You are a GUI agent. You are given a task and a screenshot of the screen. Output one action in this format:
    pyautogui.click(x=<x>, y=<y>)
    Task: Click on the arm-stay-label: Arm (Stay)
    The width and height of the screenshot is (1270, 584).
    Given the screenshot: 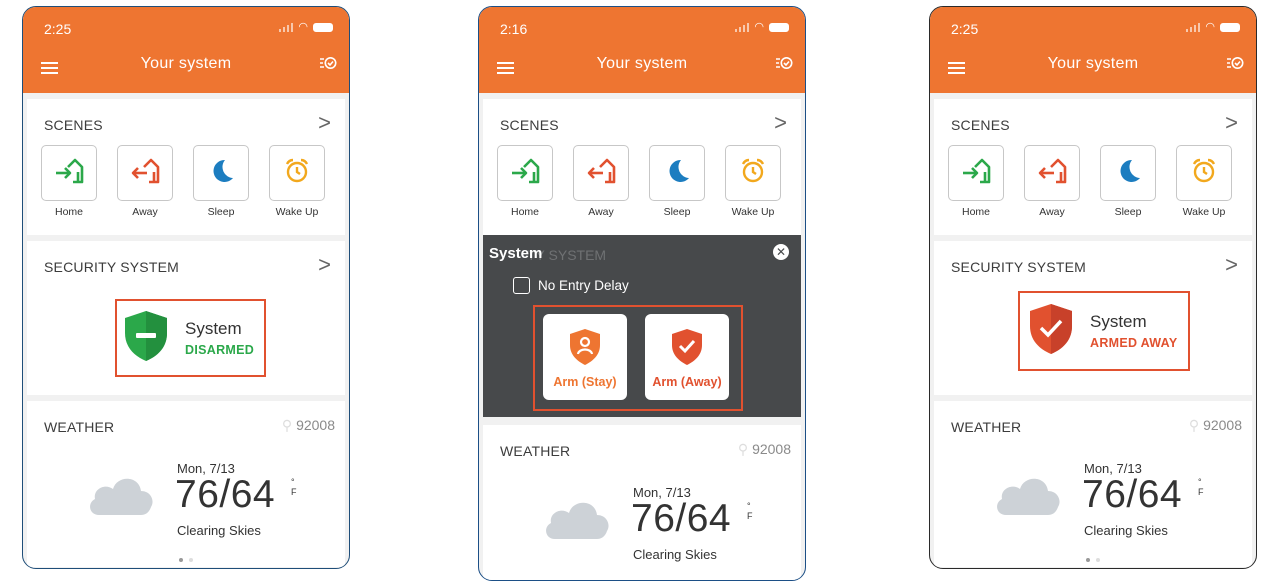 What is the action you would take?
    pyautogui.click(x=585, y=382)
    